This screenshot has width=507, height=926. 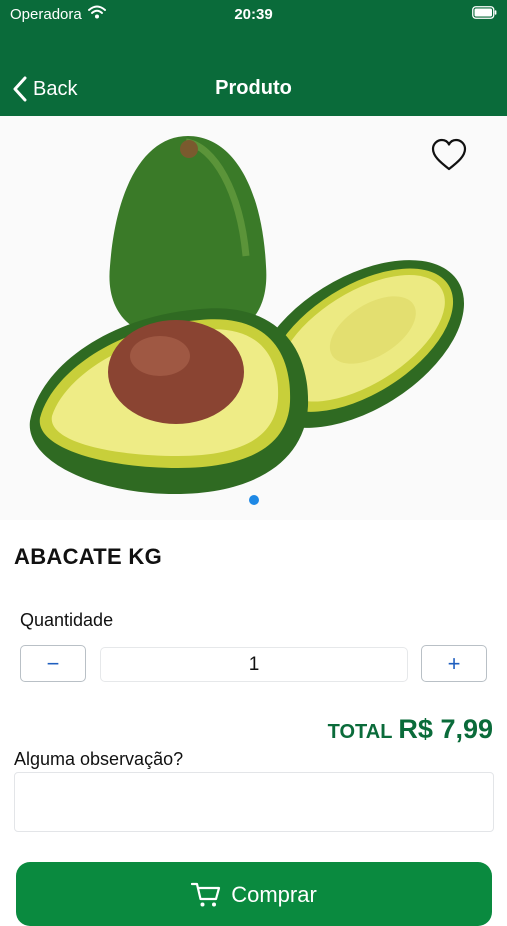 What do you see at coordinates (253, 88) in the screenshot?
I see `page-title: Produto` at bounding box center [253, 88].